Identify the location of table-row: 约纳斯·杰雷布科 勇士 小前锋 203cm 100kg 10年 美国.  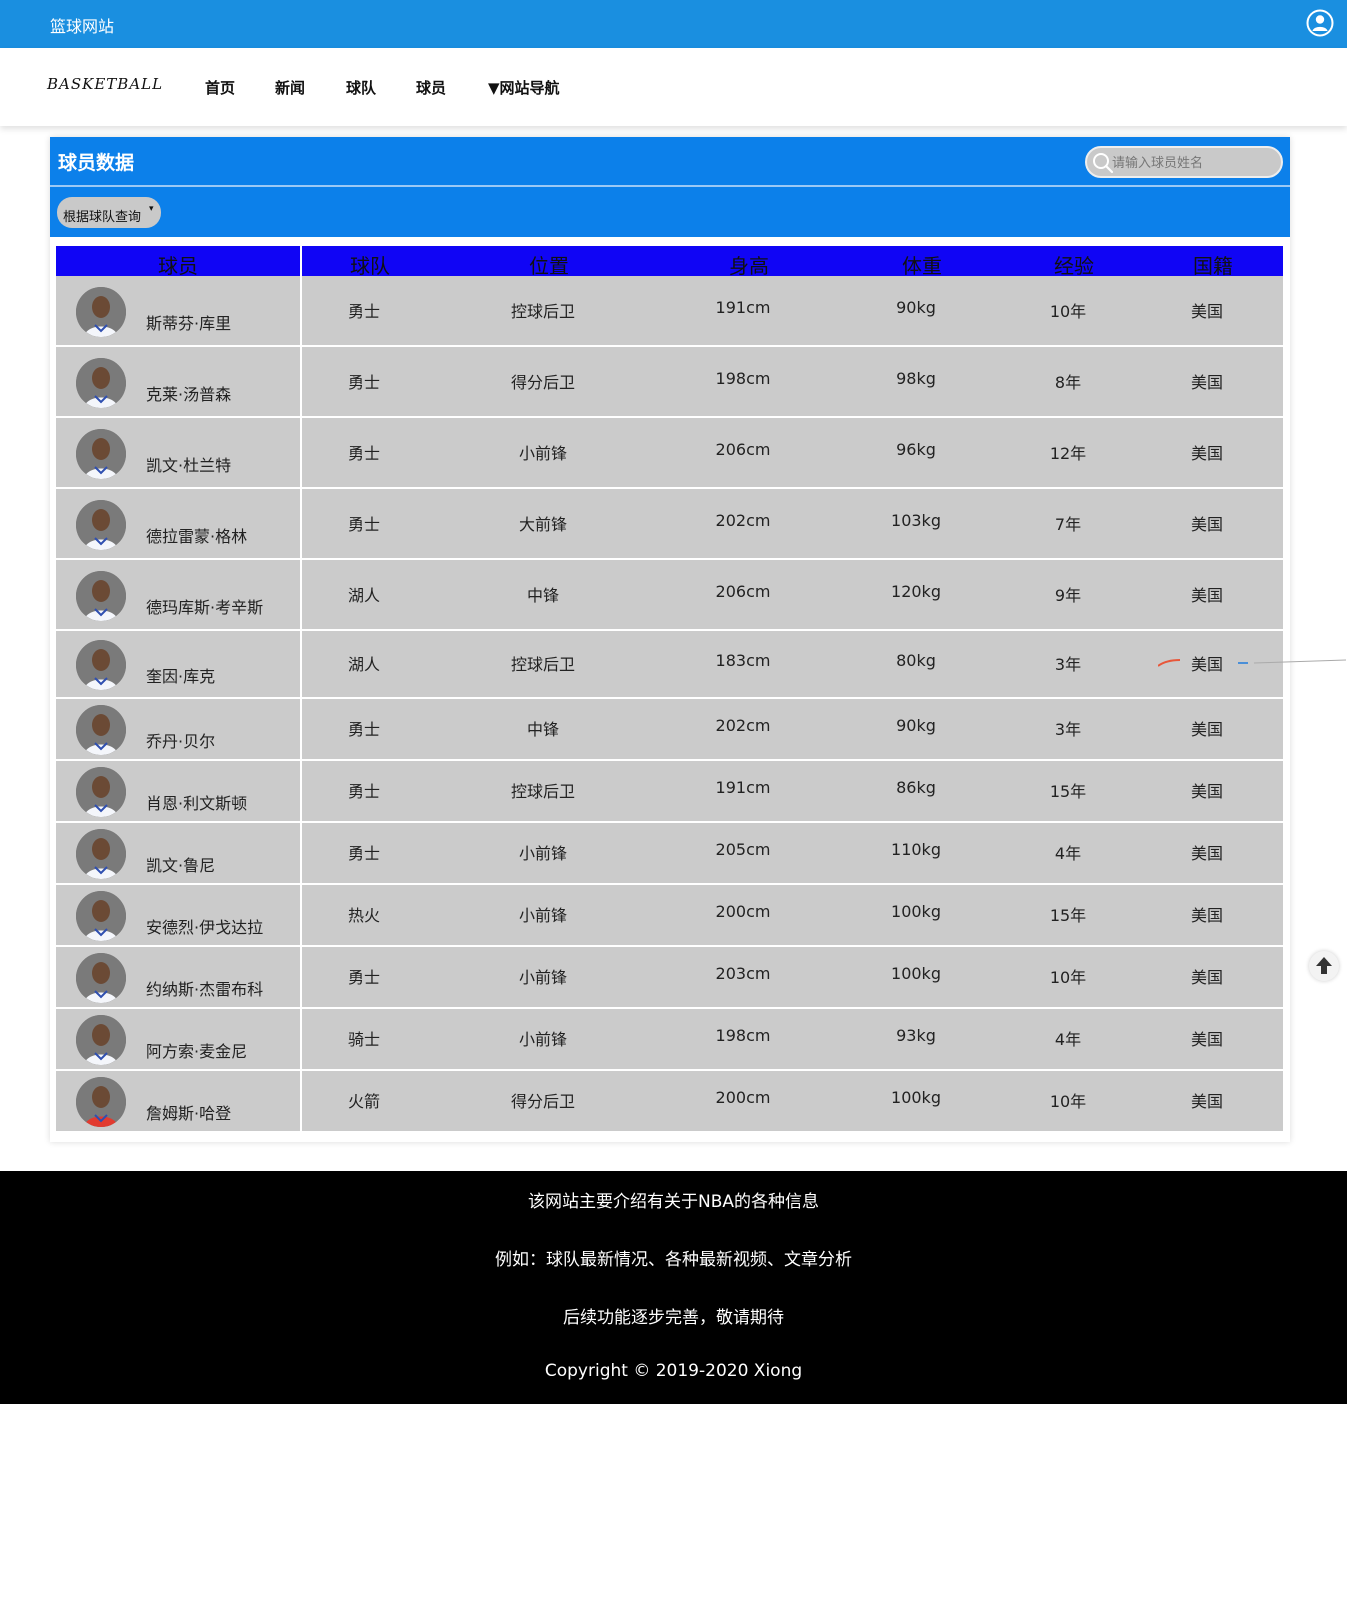
(669, 978).